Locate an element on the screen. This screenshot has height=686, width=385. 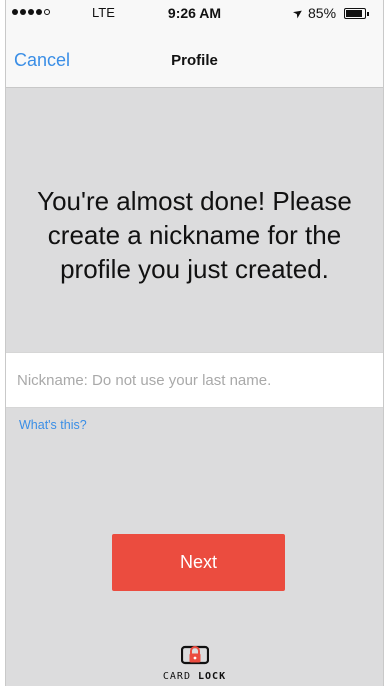
navigation-bar: Cancel Profile is located at coordinates (194, 57).